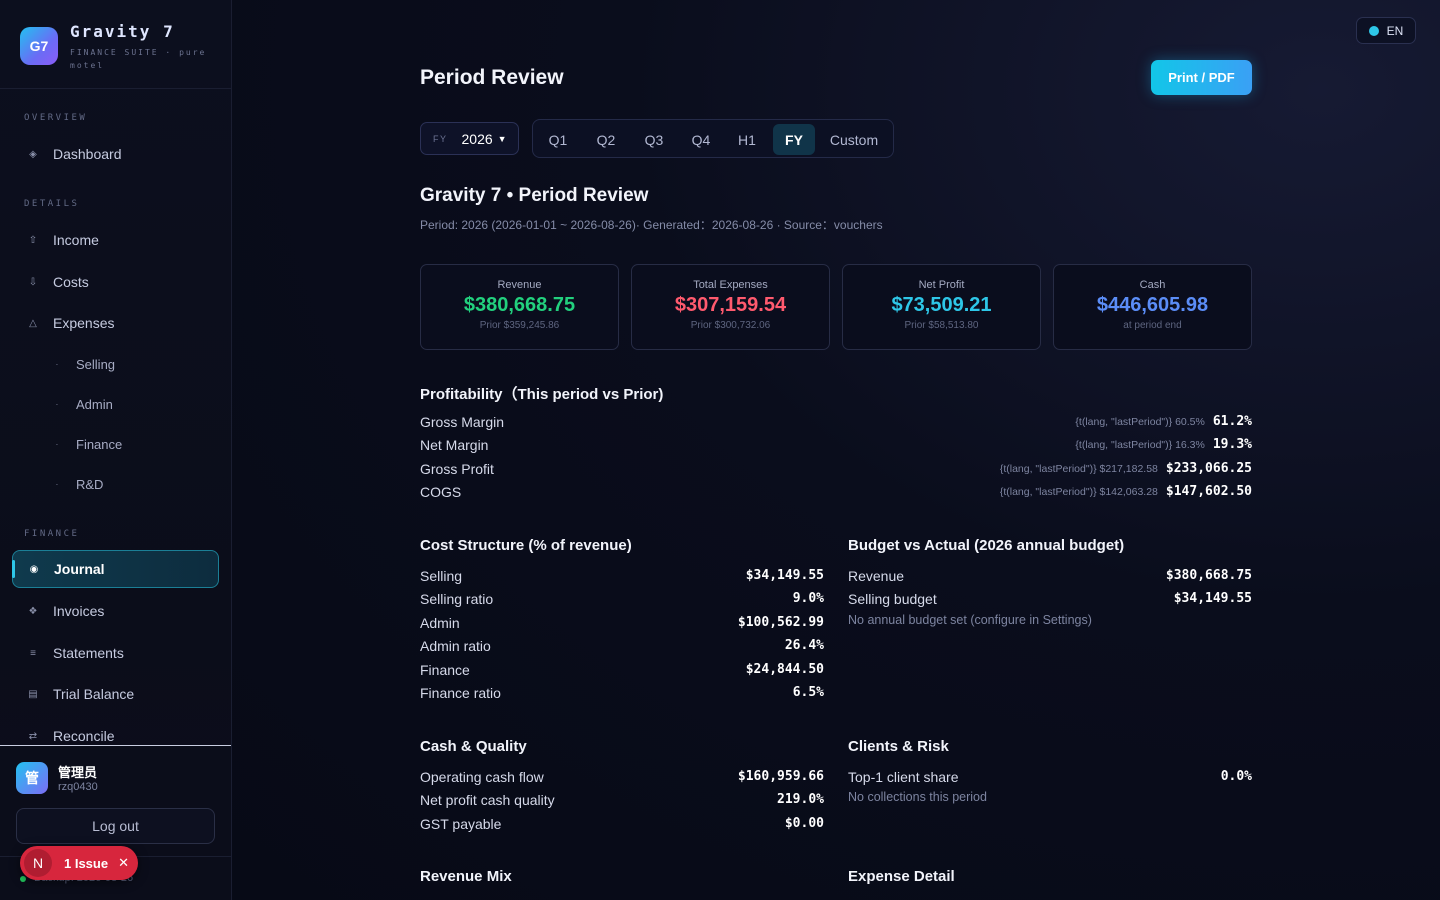 Image resolution: width=1440 pixels, height=900 pixels. What do you see at coordinates (808, 692) in the screenshot?
I see `row-value: 6.5%` at bounding box center [808, 692].